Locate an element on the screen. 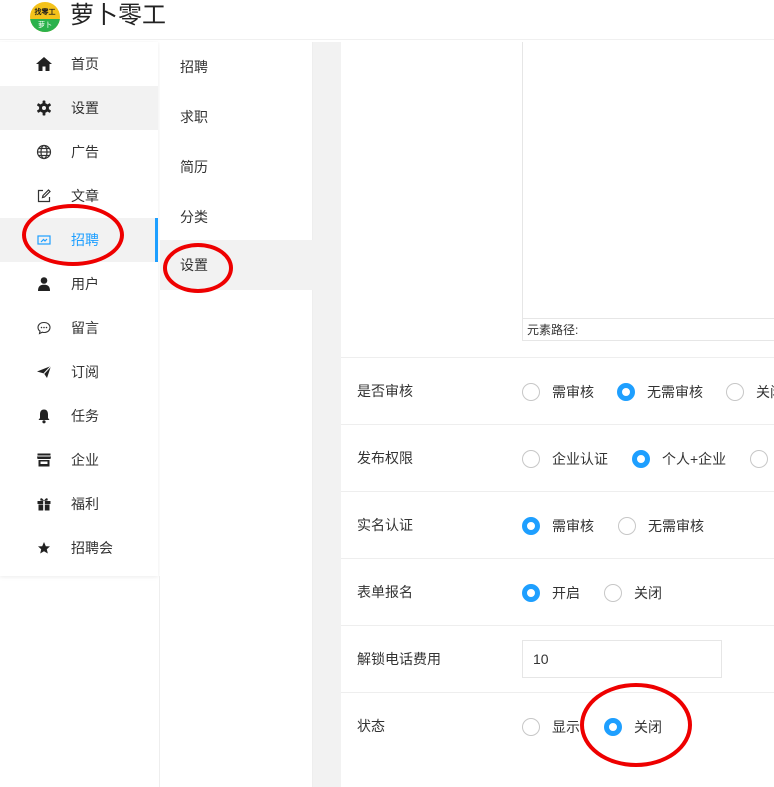 This screenshot has width=774, height=787. publish-row: 发布权限 企业认证 个人+企业 is located at coordinates (557, 457).